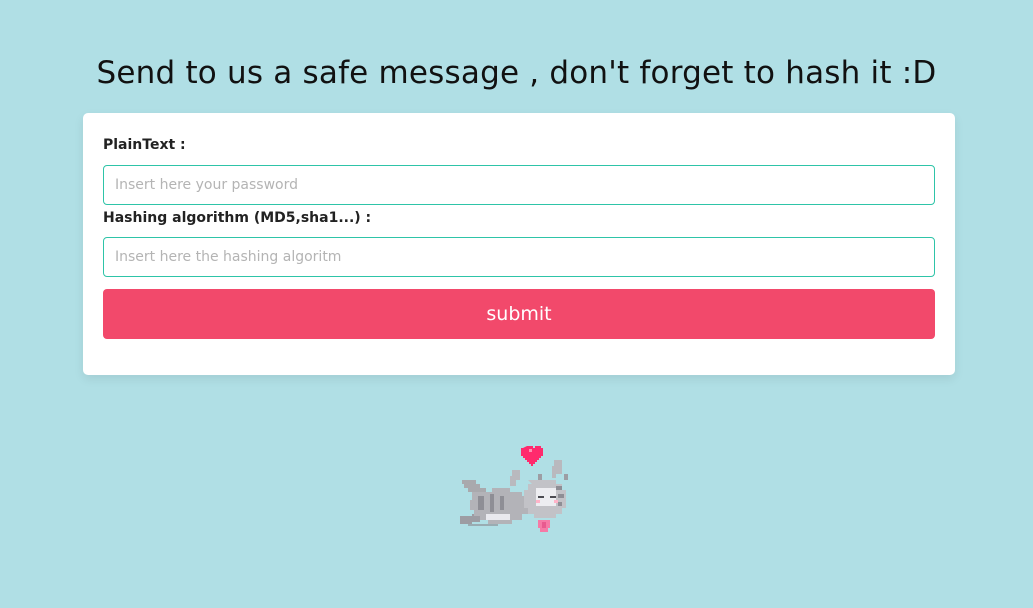  Describe the element at coordinates (519, 185) in the screenshot. I see `plaintext-input` at that location.